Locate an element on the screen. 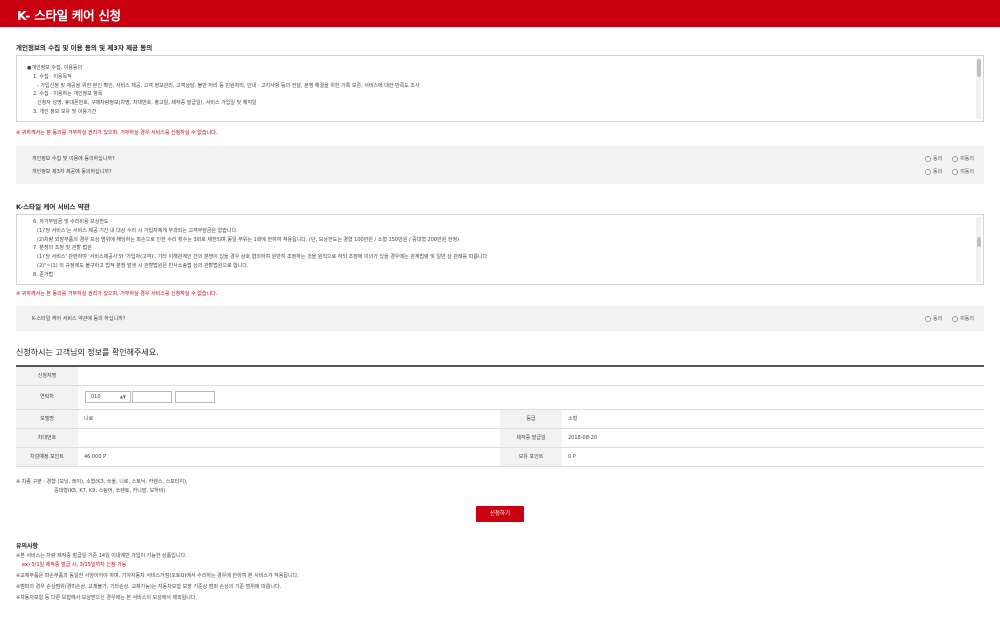  phone-middle-input is located at coordinates (152, 397).